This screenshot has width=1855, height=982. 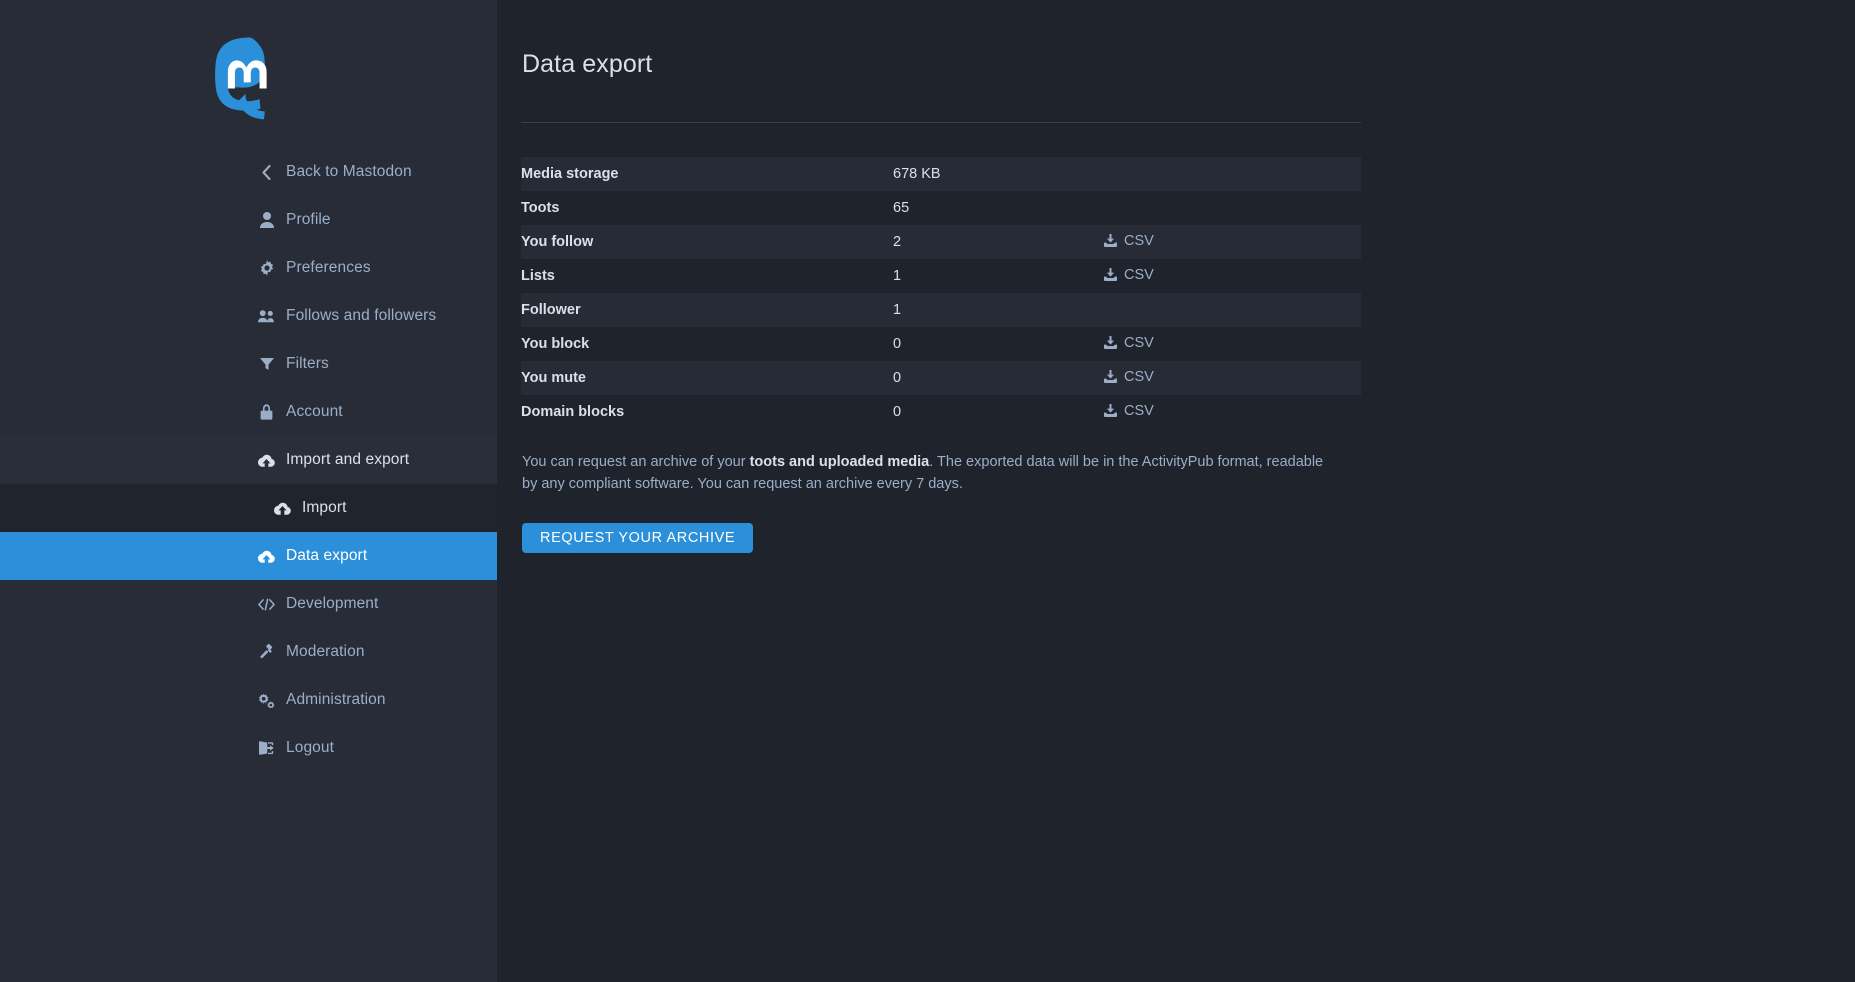 I want to click on sidebar-item-label: Account, so click(x=314, y=411).